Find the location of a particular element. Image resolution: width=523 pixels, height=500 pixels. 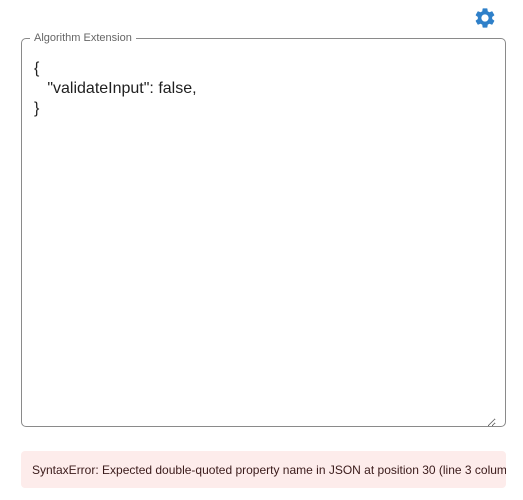

gear-icon is located at coordinates (485, 18).